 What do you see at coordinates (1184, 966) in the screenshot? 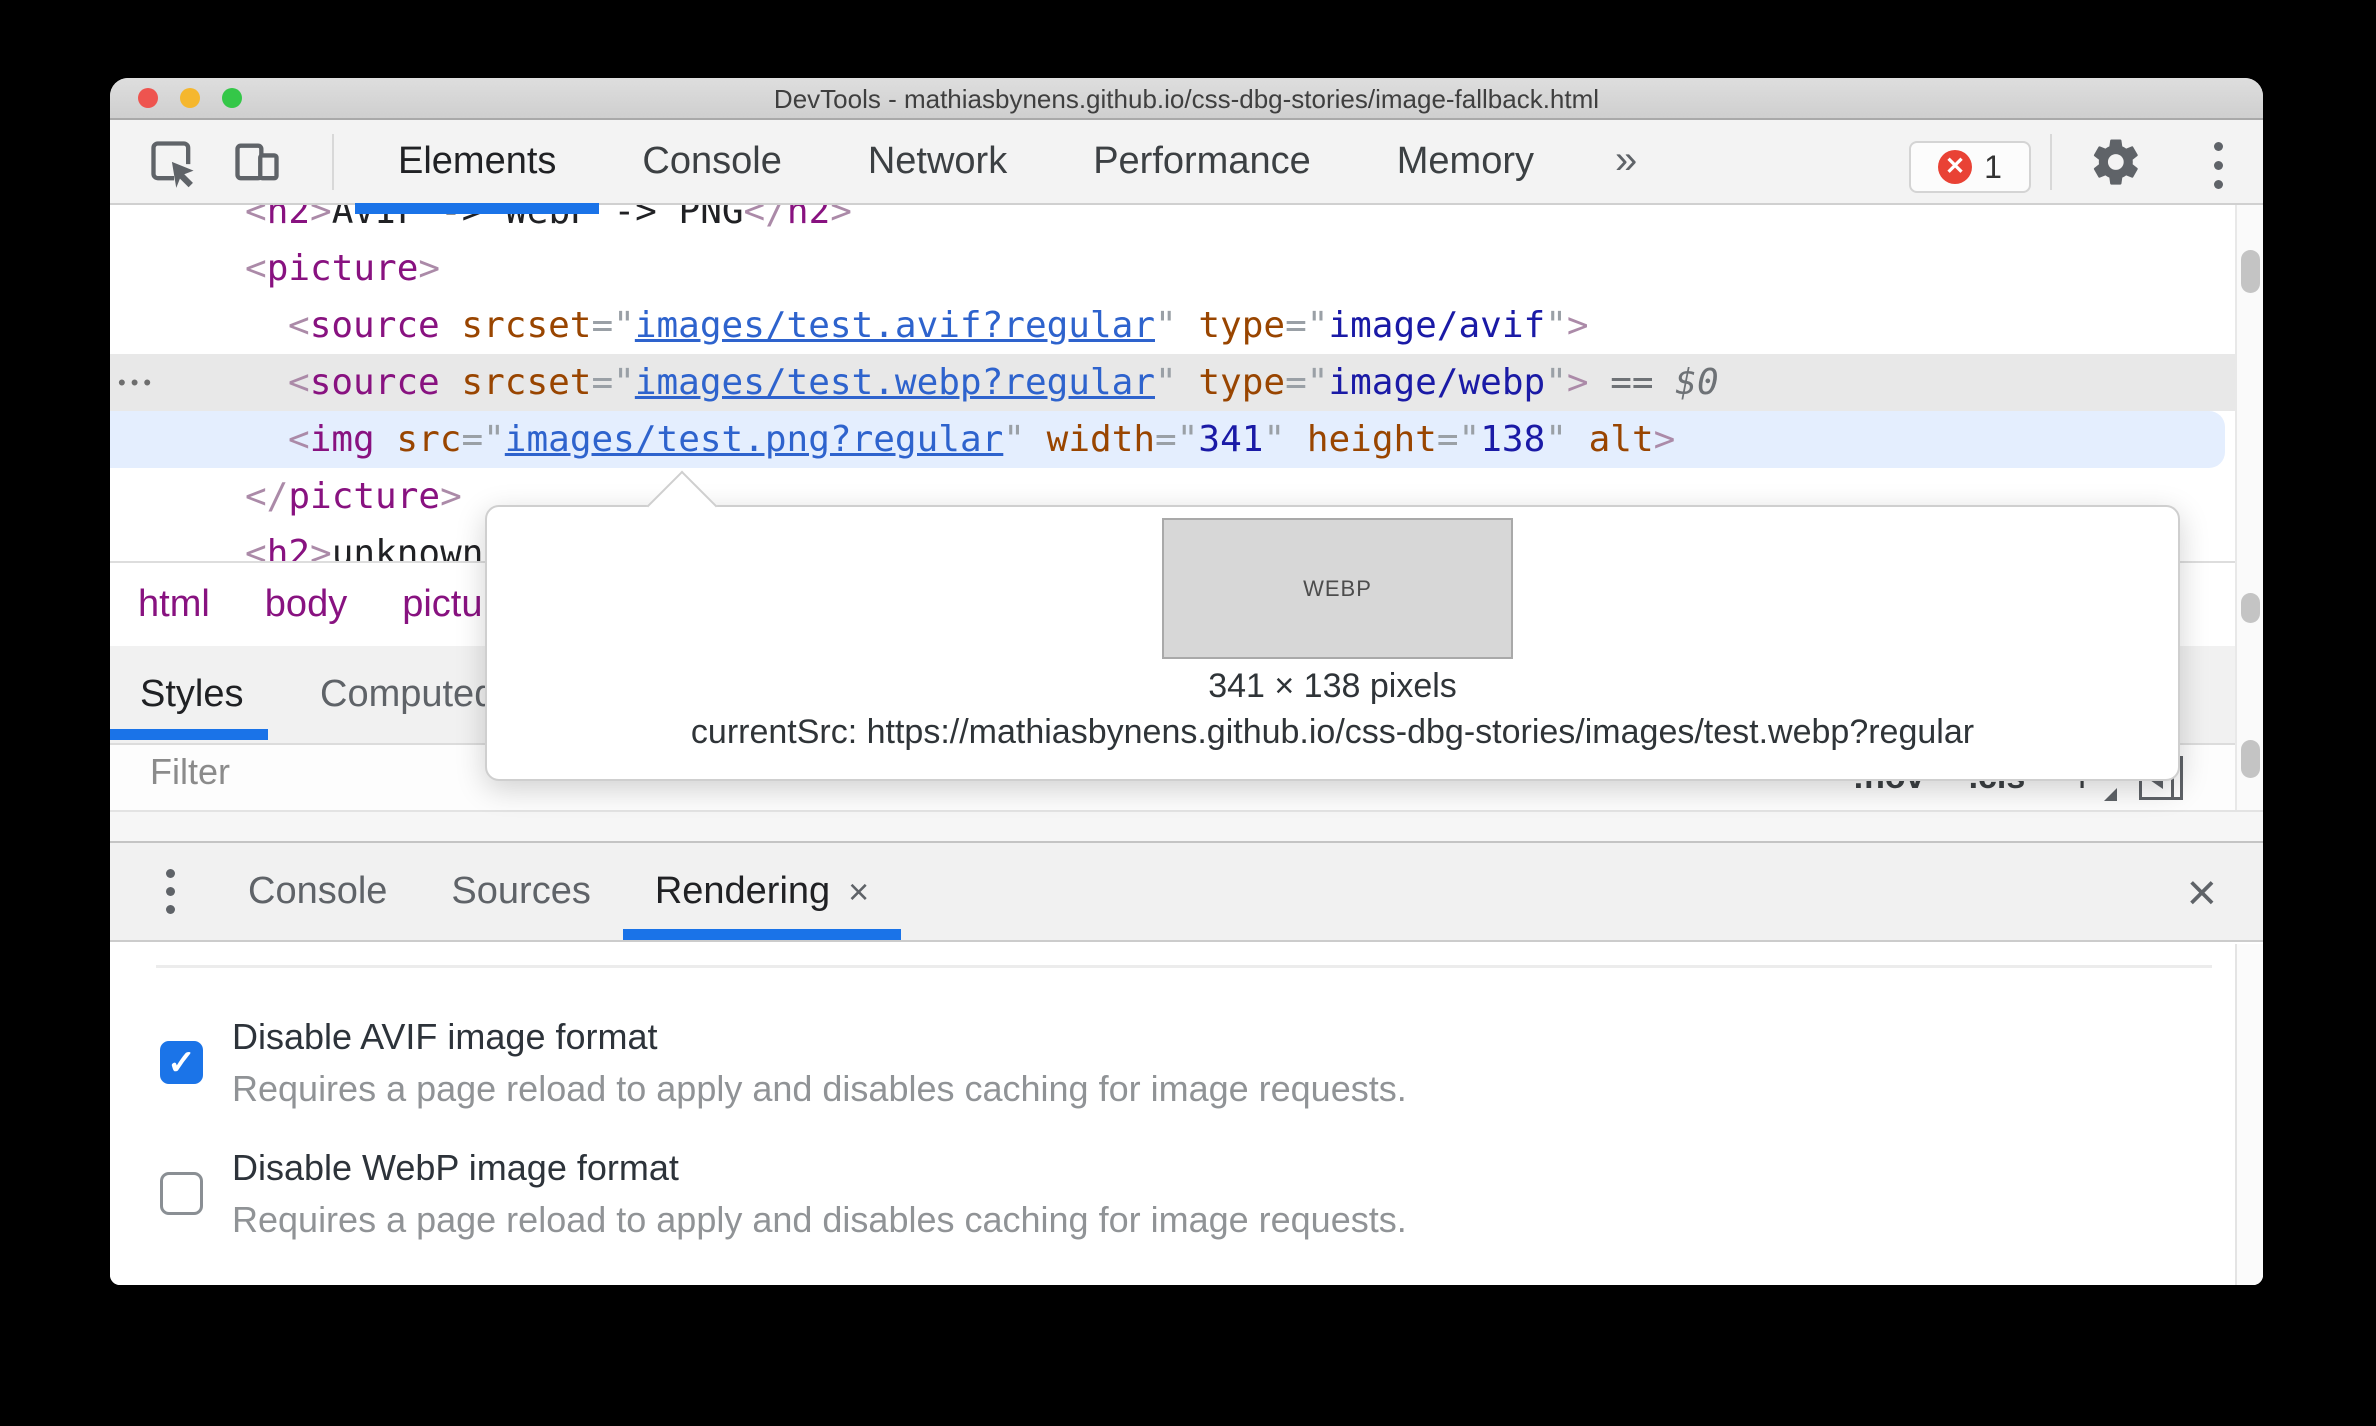
I see `drawer-content-divider` at bounding box center [1184, 966].